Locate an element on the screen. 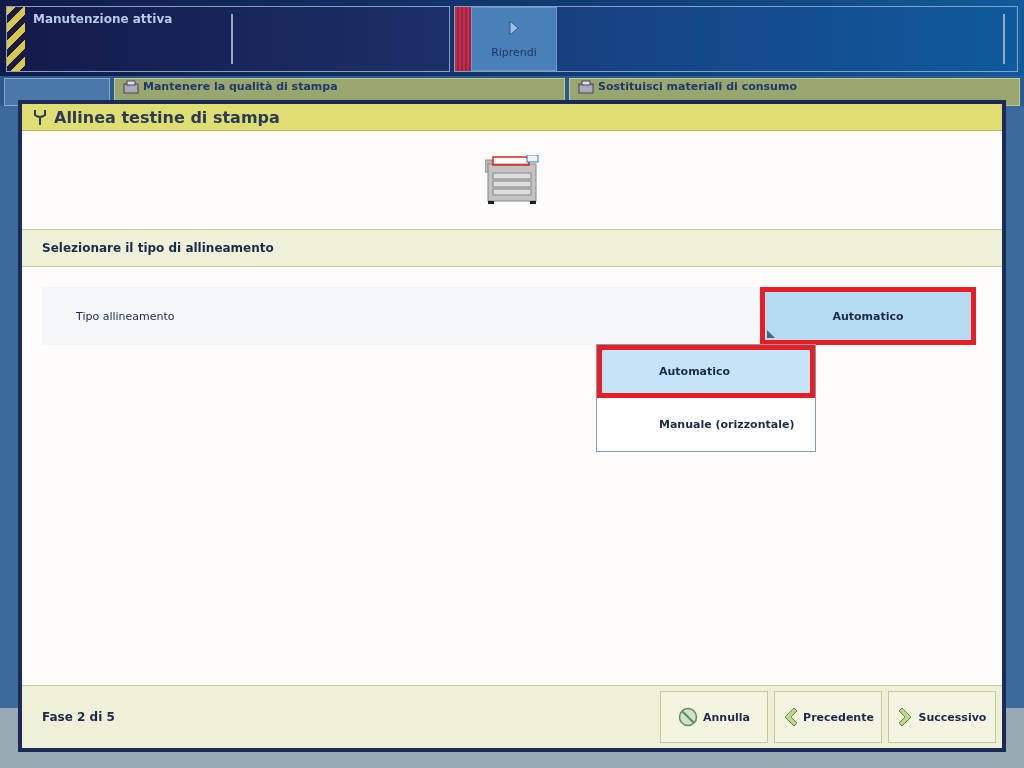 This screenshot has height=768, width=1024. dialog-title: Allinea testine di stampa is located at coordinates (167, 117).